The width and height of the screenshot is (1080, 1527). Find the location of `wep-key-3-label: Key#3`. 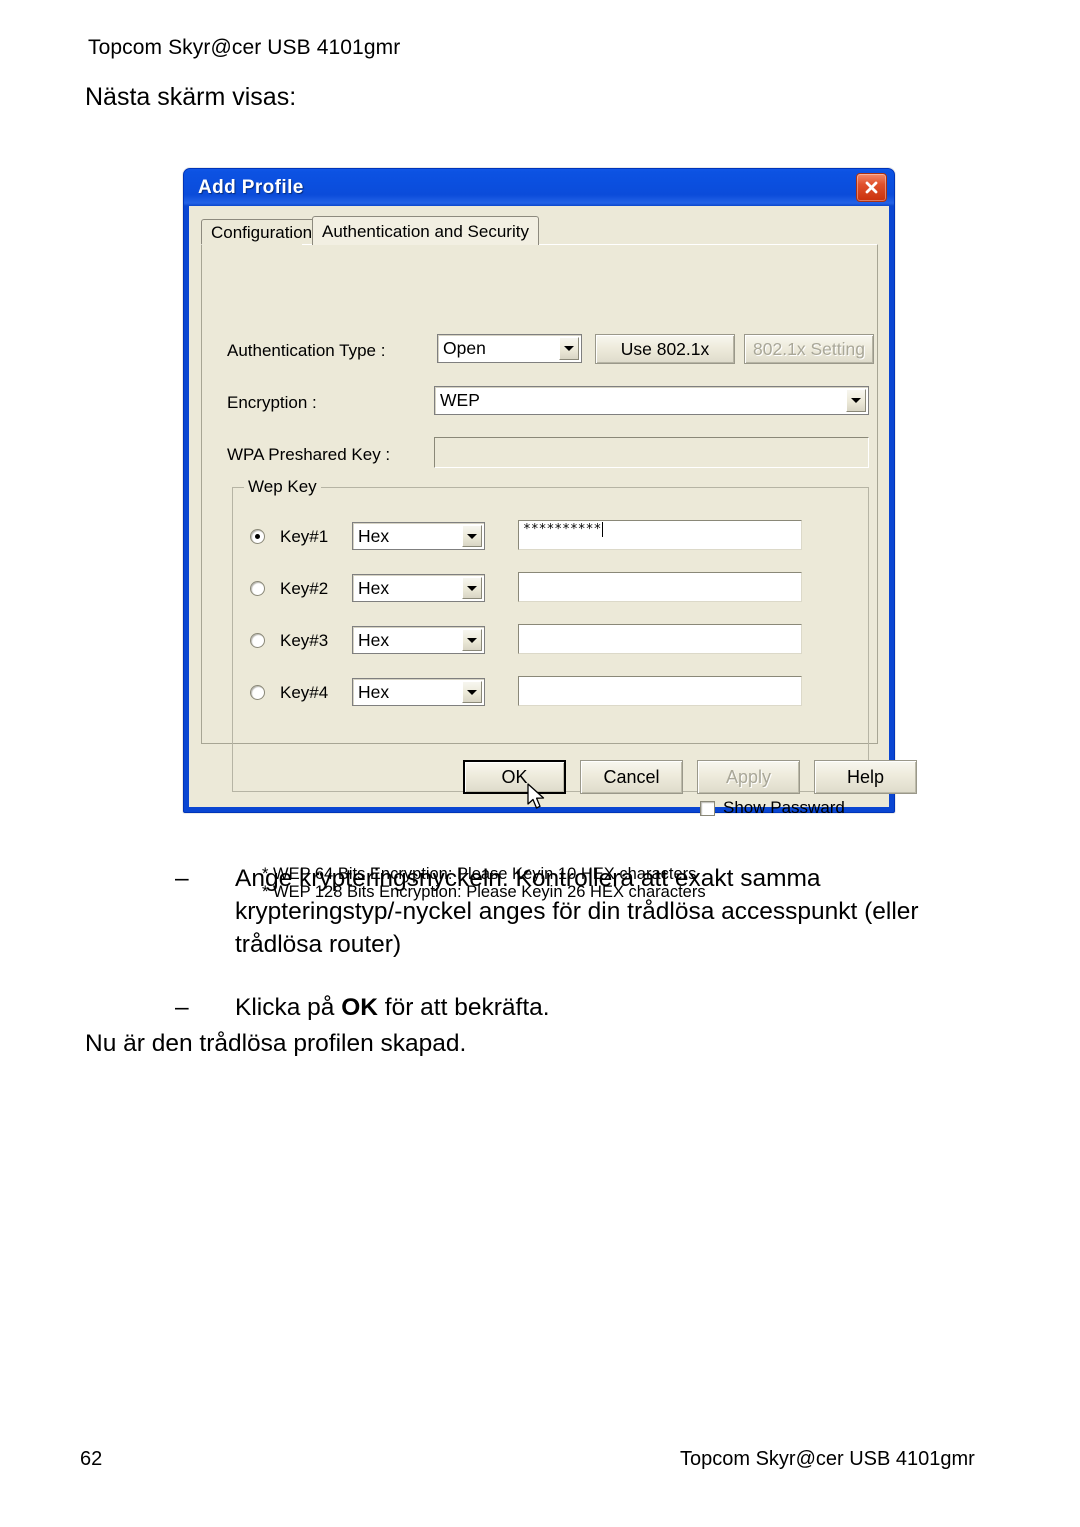

wep-key-3-label: Key#3 is located at coordinates (304, 640).